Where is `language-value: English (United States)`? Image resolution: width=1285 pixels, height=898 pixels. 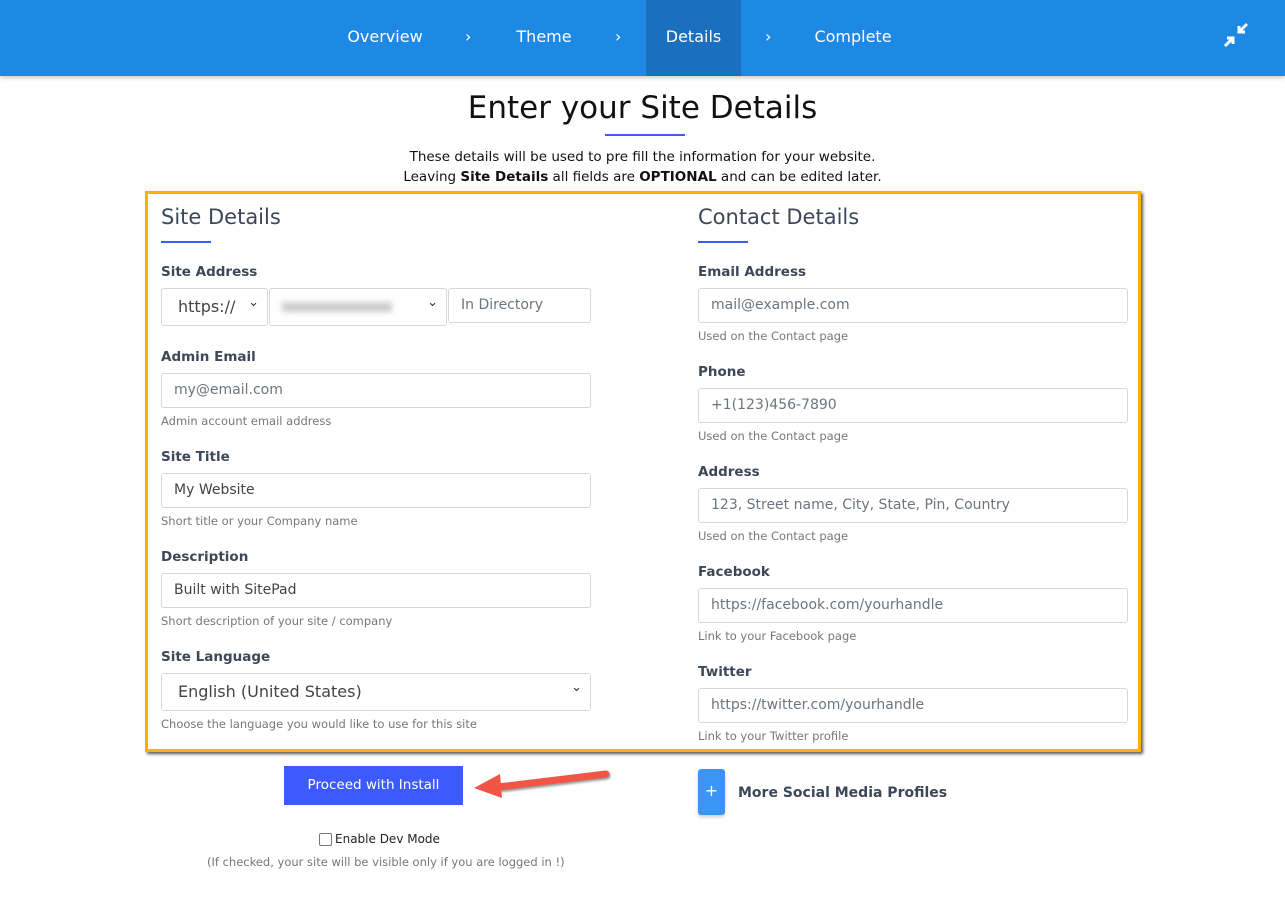
language-value: English (United States) is located at coordinates (270, 691).